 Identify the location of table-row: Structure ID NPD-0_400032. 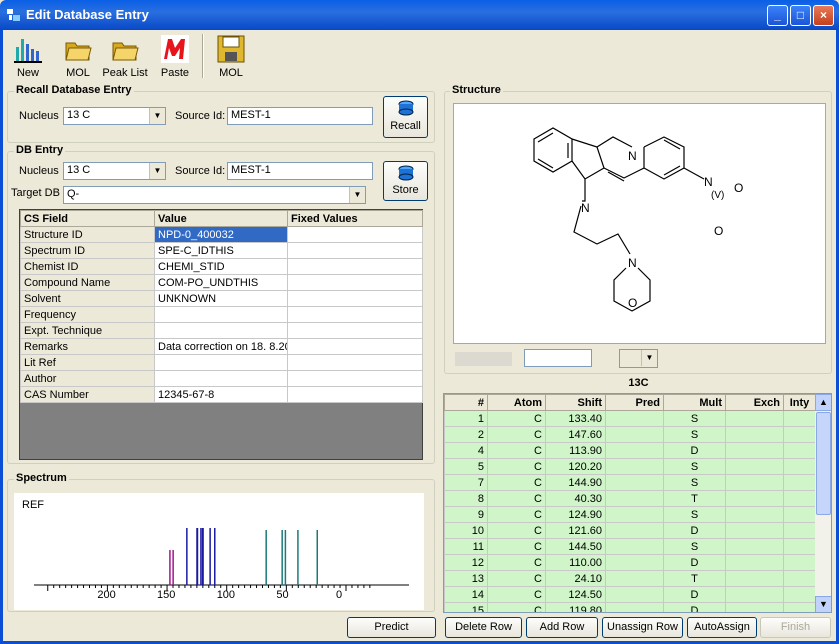
(221, 234).